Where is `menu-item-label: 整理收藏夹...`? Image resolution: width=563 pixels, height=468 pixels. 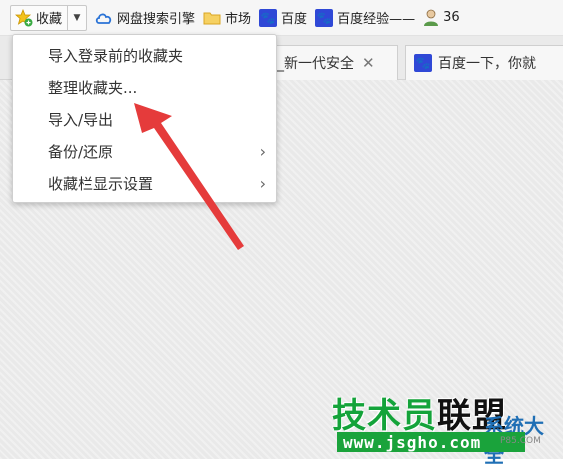
menu-item-label: 整理收藏夹... is located at coordinates (93, 87).